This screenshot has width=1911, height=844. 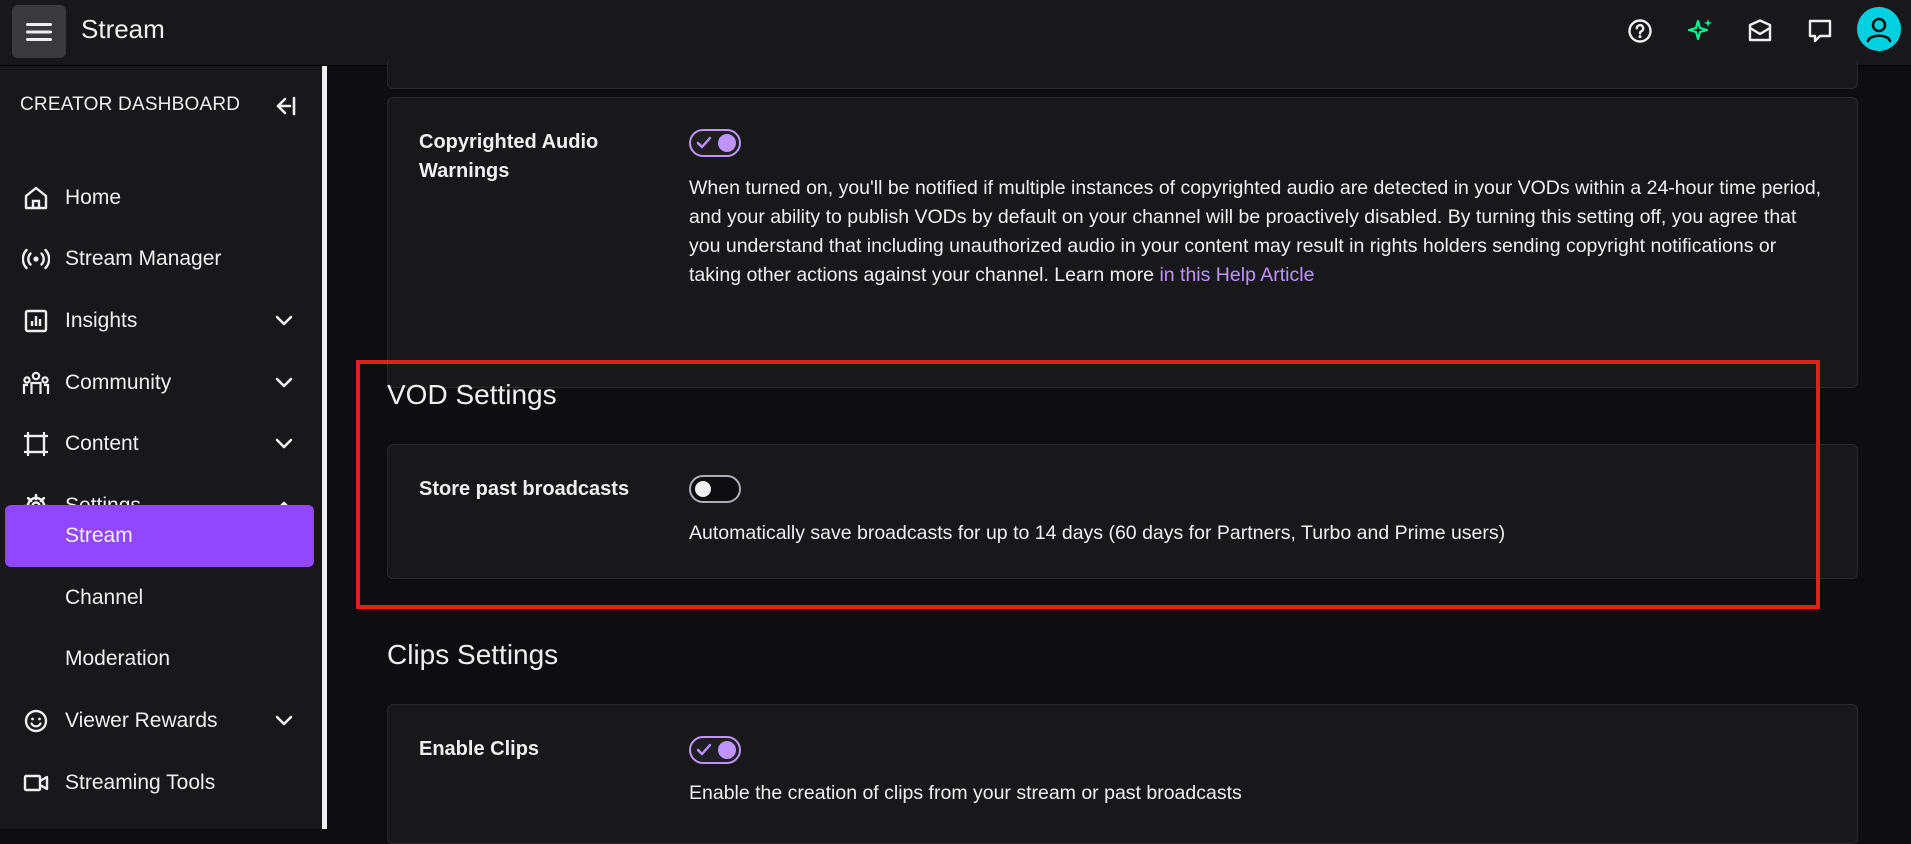 I want to click on sidebar-item-content: Content, so click(x=161, y=444).